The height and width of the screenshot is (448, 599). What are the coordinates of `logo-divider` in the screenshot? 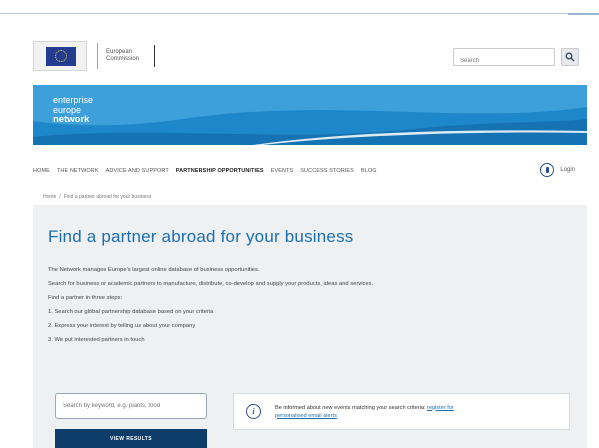 It's located at (97, 56).